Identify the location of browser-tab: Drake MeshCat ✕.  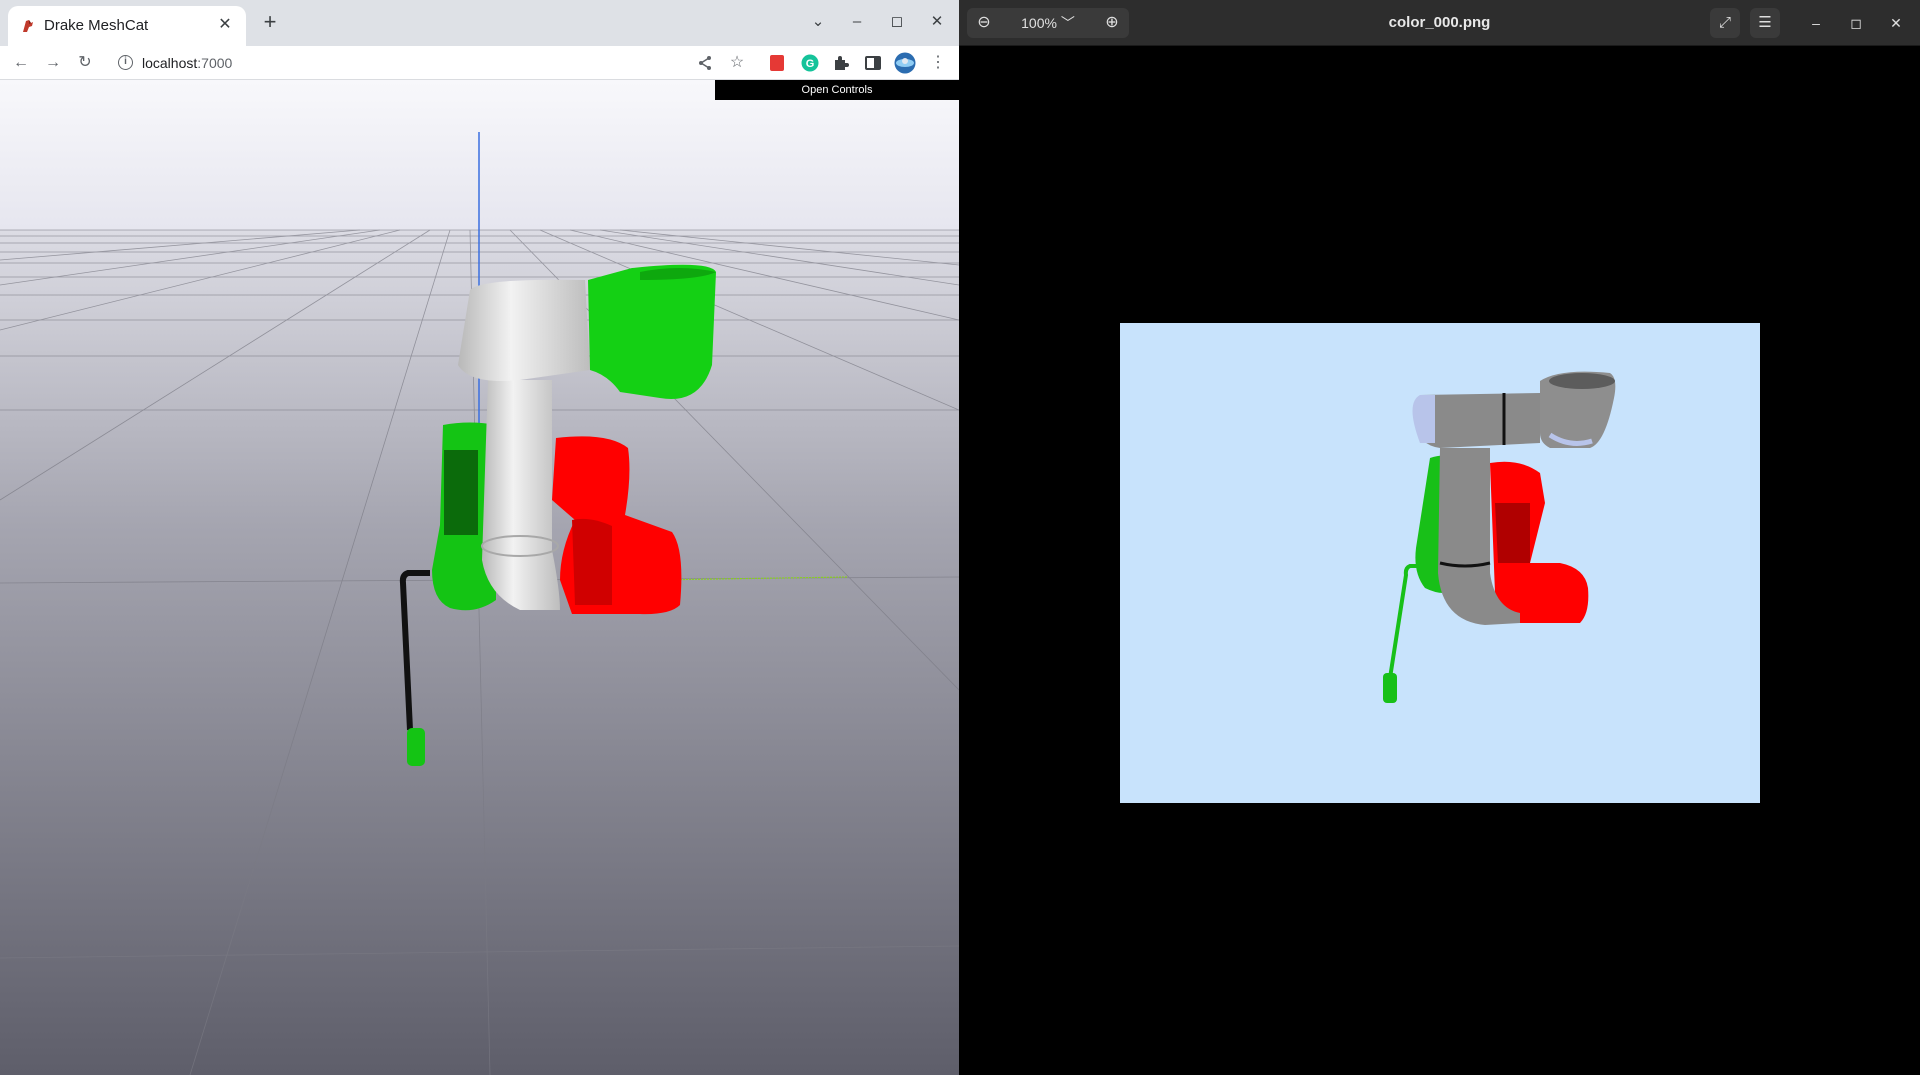
(127, 26).